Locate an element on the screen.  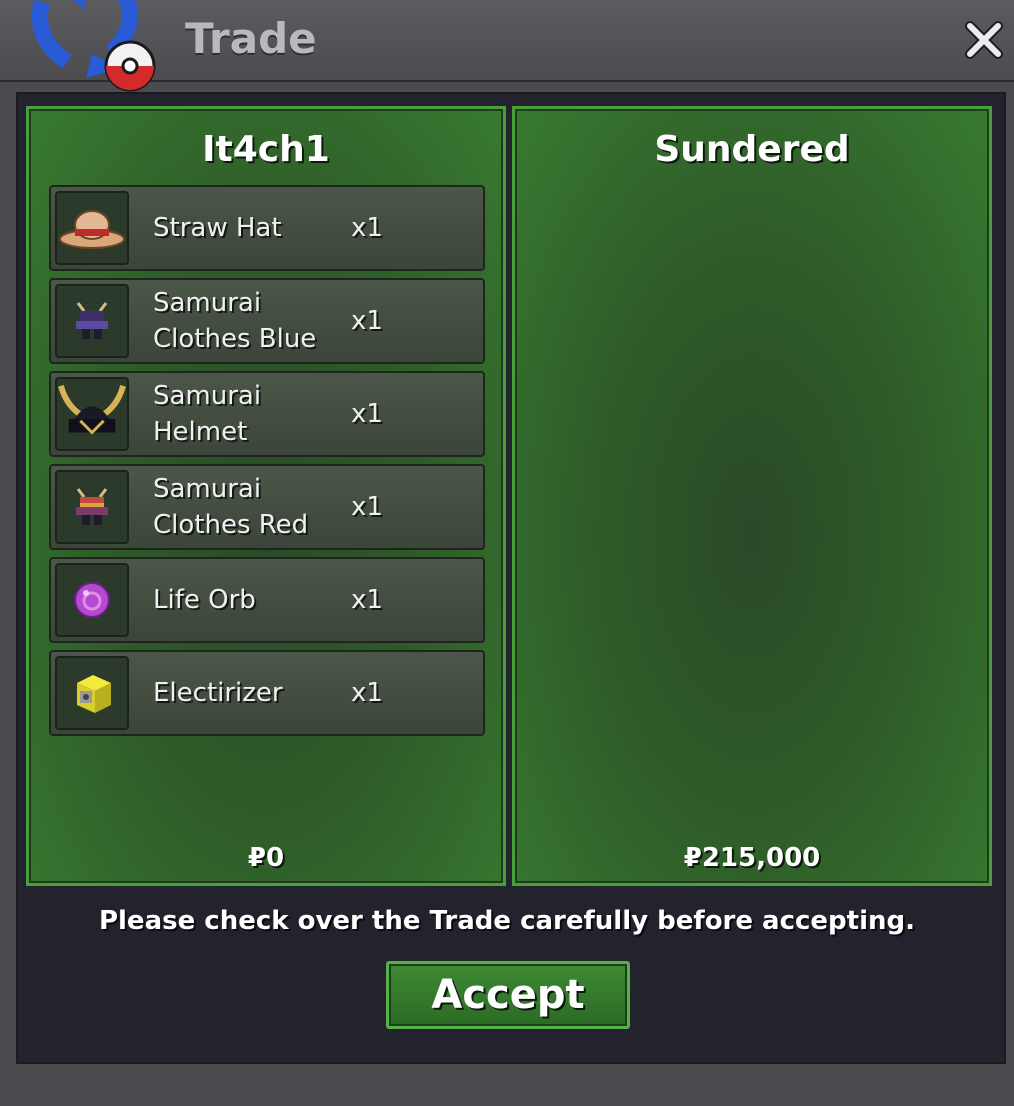
straw-hat-icon is located at coordinates (92, 228).